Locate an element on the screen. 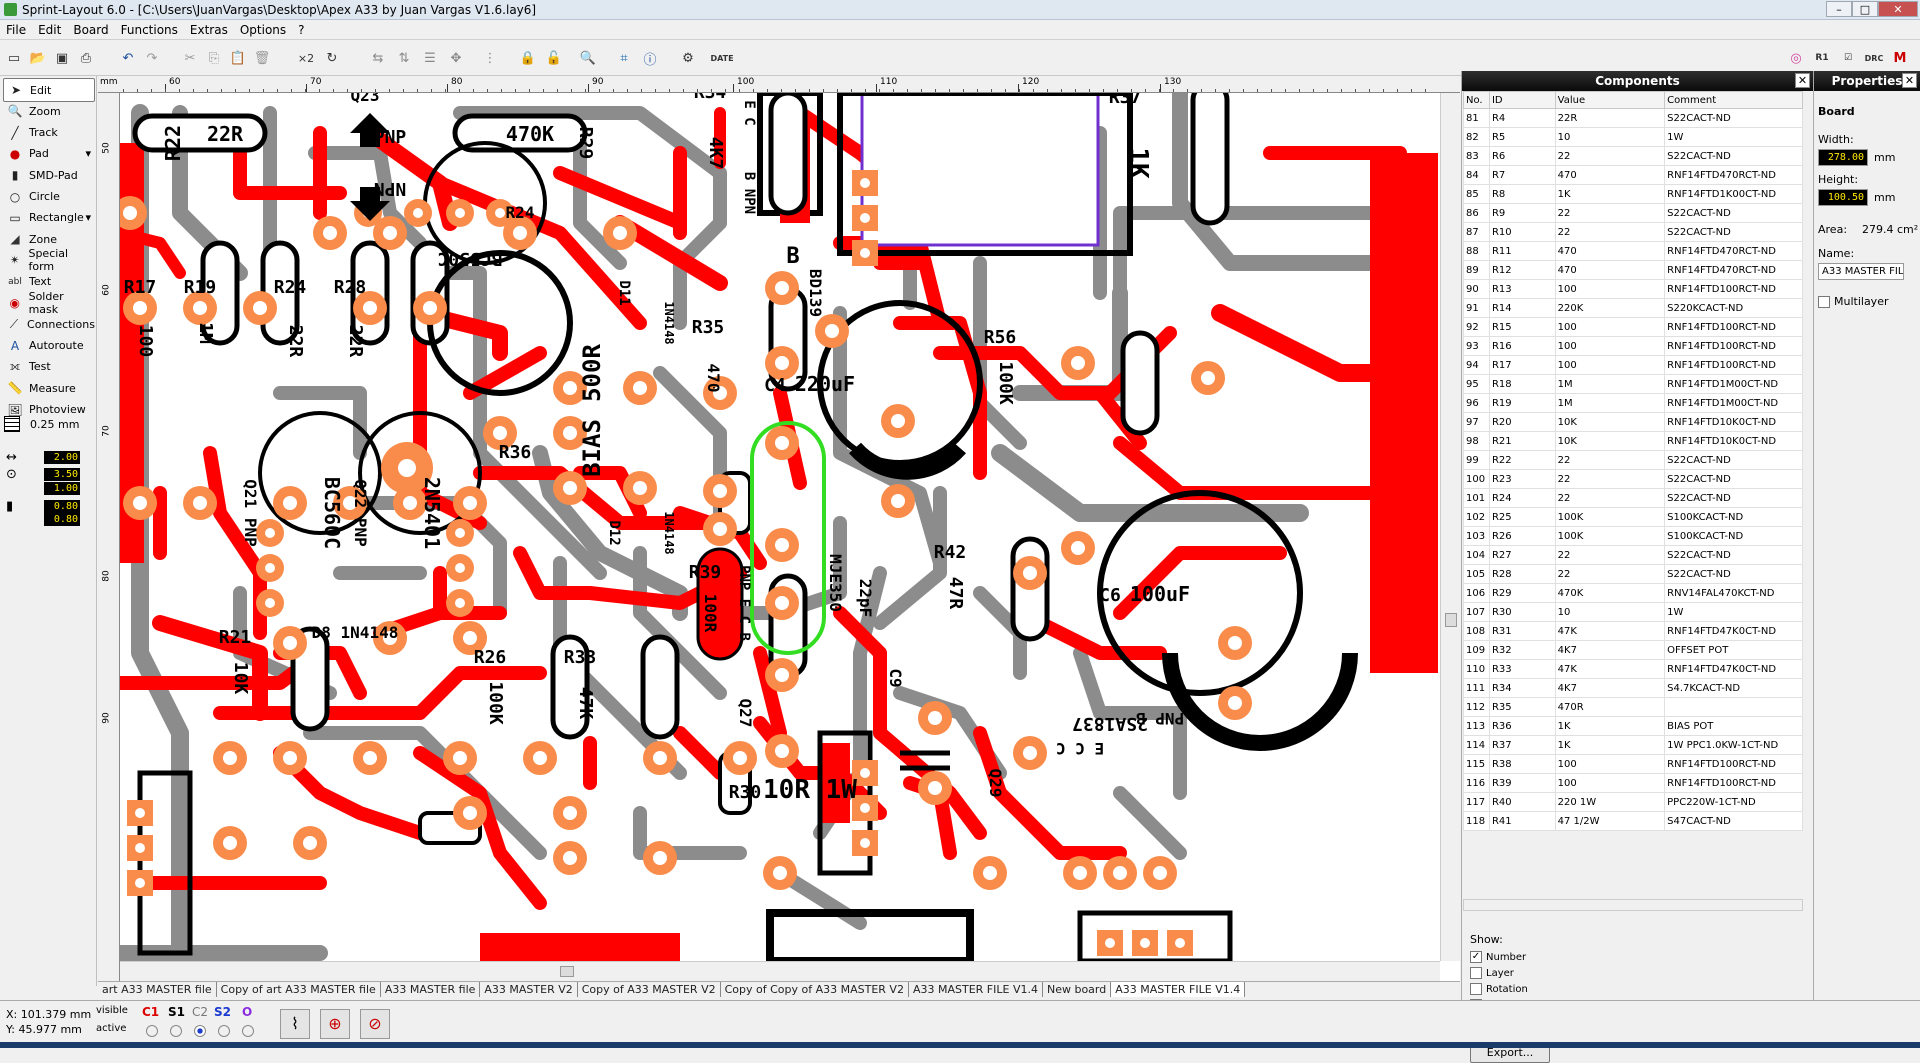 The height and width of the screenshot is (1063, 1920). undo-icon: ↶ is located at coordinates (128, 58).